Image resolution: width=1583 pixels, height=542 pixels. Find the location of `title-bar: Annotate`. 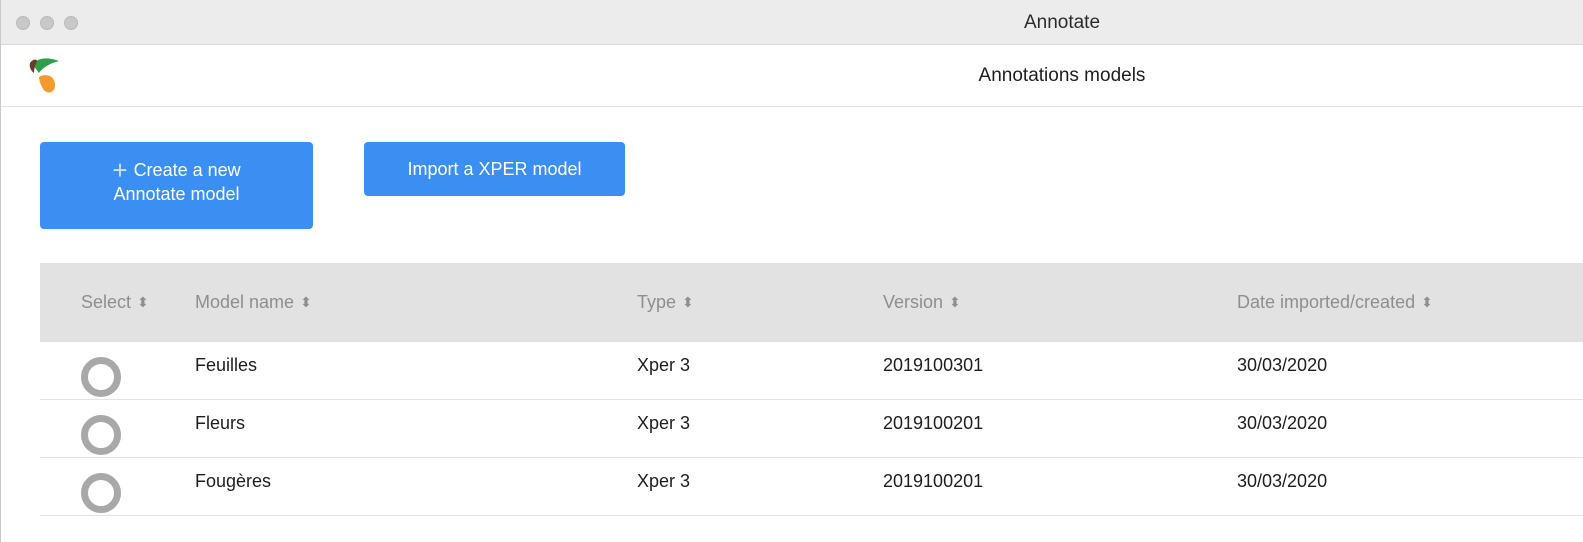

title-bar: Annotate is located at coordinates (792, 22).